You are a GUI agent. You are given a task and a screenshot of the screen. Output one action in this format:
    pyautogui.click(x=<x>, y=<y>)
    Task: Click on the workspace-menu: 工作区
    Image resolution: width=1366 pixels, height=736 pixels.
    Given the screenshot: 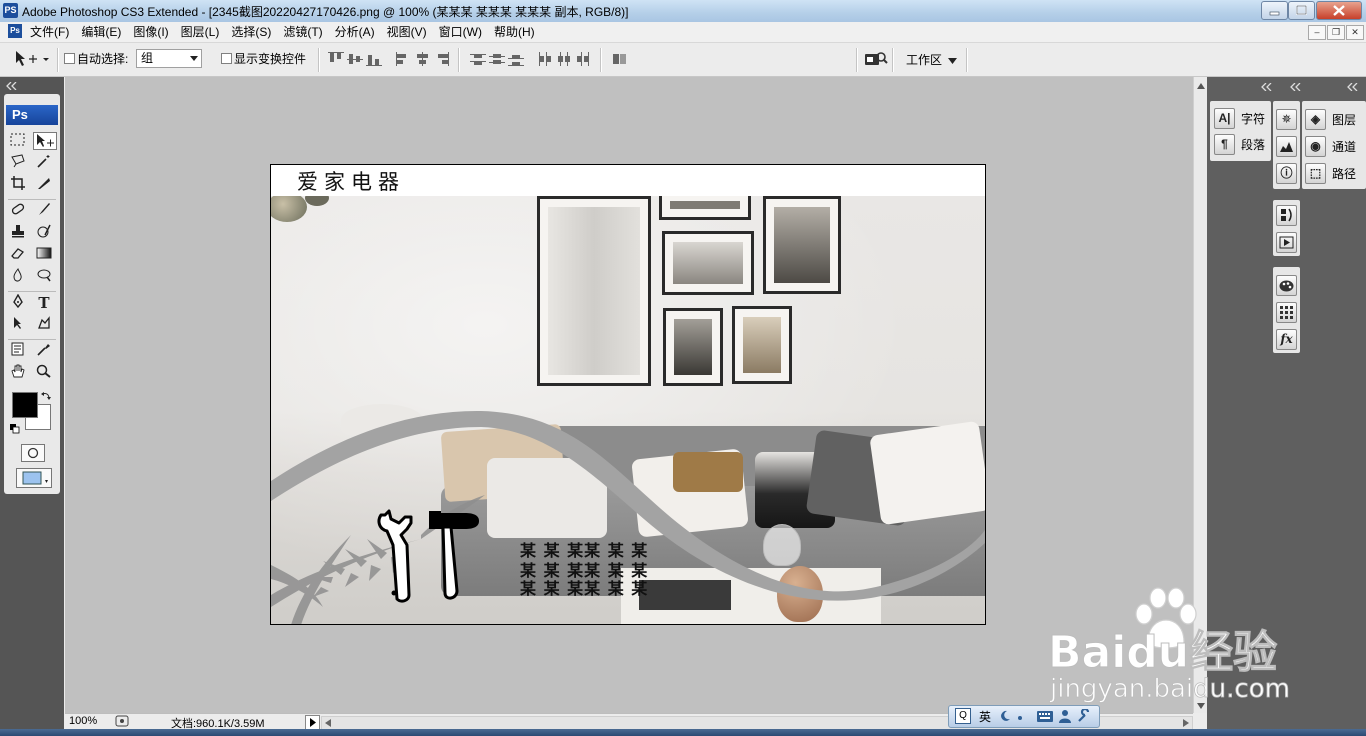 What is the action you would take?
    pyautogui.click(x=932, y=59)
    